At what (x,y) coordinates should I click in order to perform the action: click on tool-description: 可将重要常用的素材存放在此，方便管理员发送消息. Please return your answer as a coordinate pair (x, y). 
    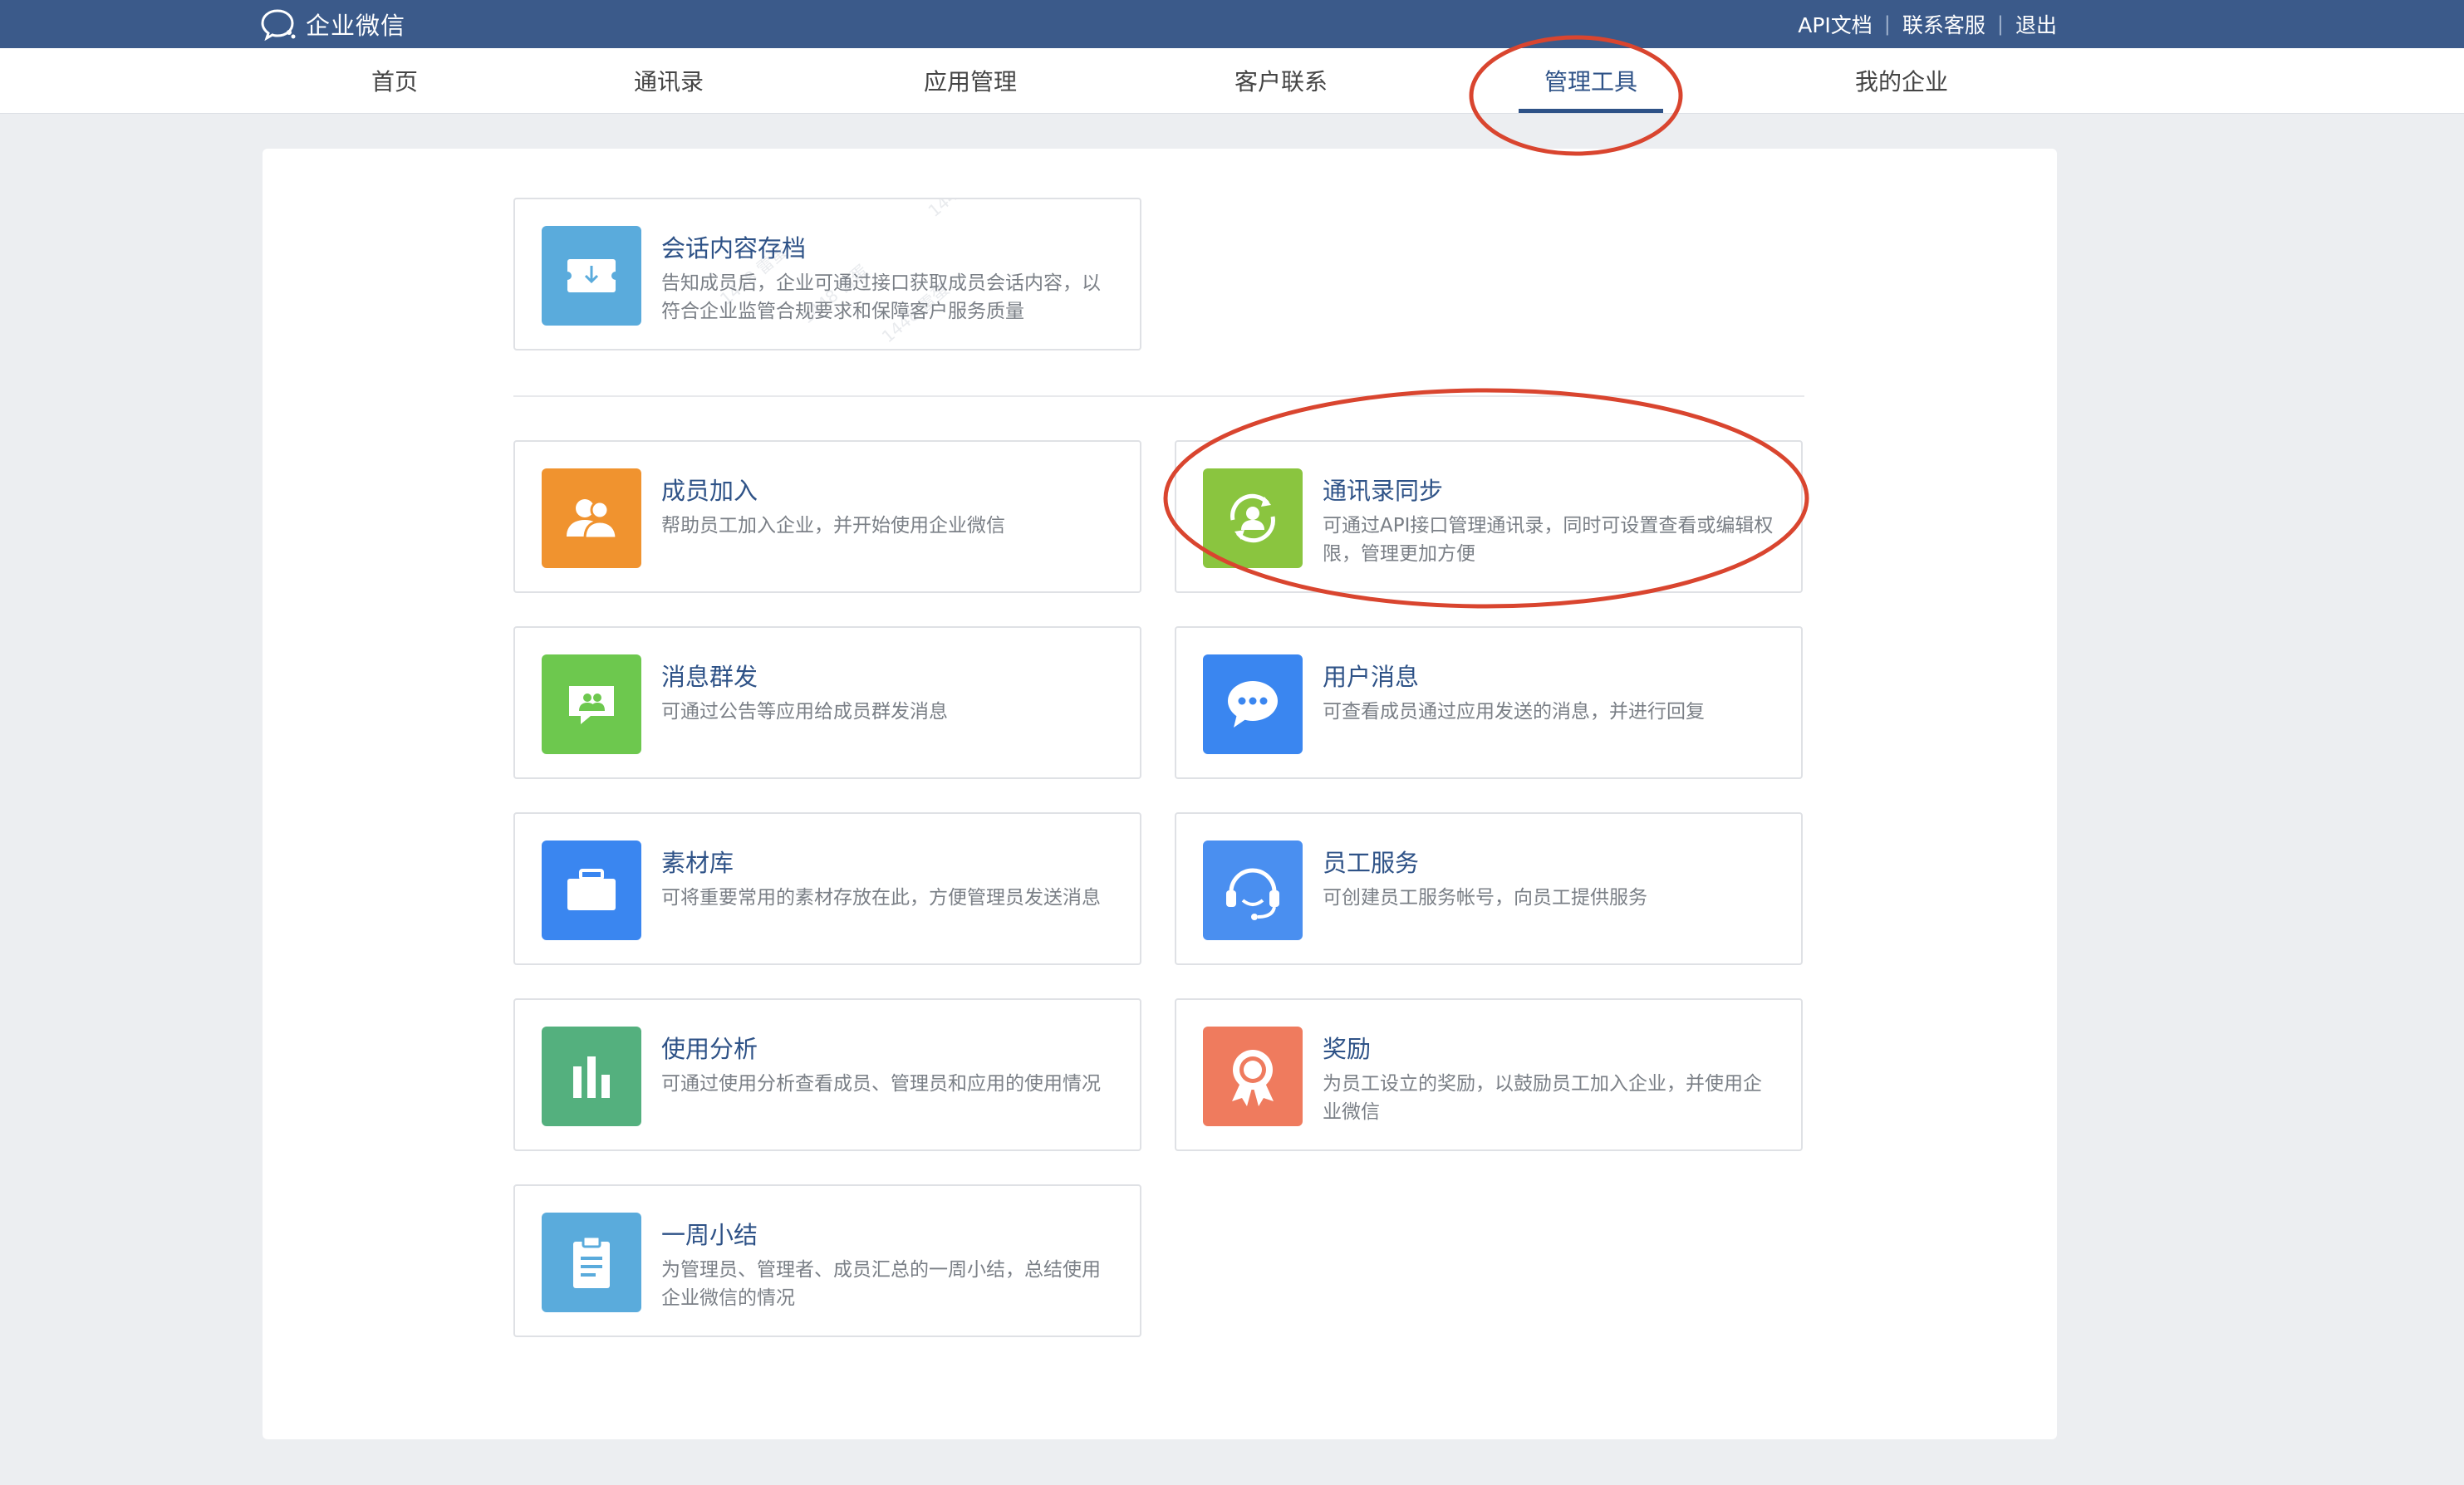
    Looking at the image, I should click on (881, 898).